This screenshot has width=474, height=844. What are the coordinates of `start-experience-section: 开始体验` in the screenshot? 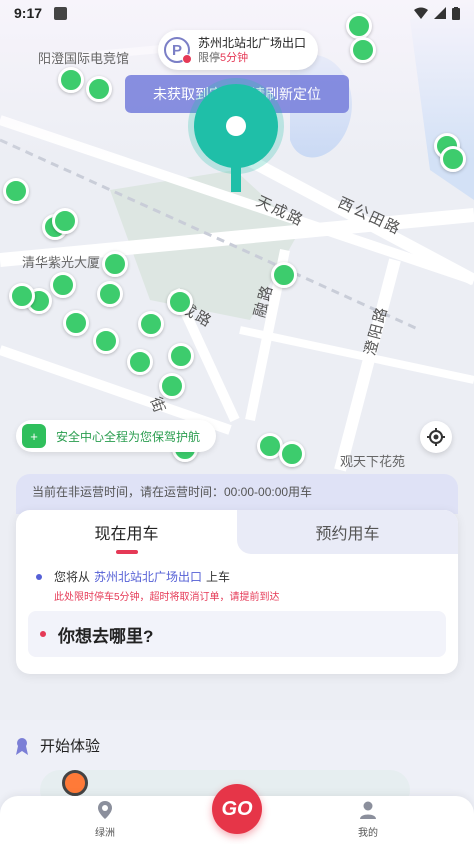 It's located at (57, 745).